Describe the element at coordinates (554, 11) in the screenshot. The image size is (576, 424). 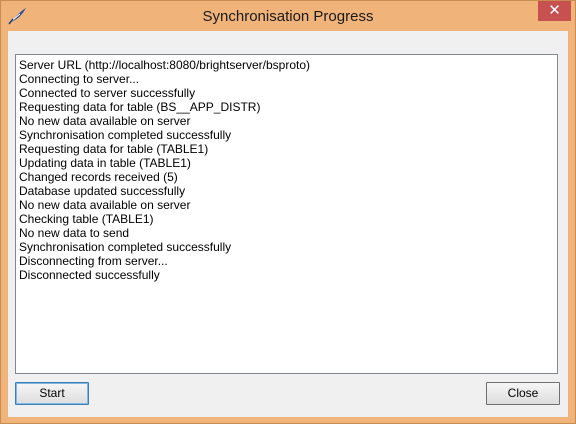
I see `window-close-icon: ✕` at that location.